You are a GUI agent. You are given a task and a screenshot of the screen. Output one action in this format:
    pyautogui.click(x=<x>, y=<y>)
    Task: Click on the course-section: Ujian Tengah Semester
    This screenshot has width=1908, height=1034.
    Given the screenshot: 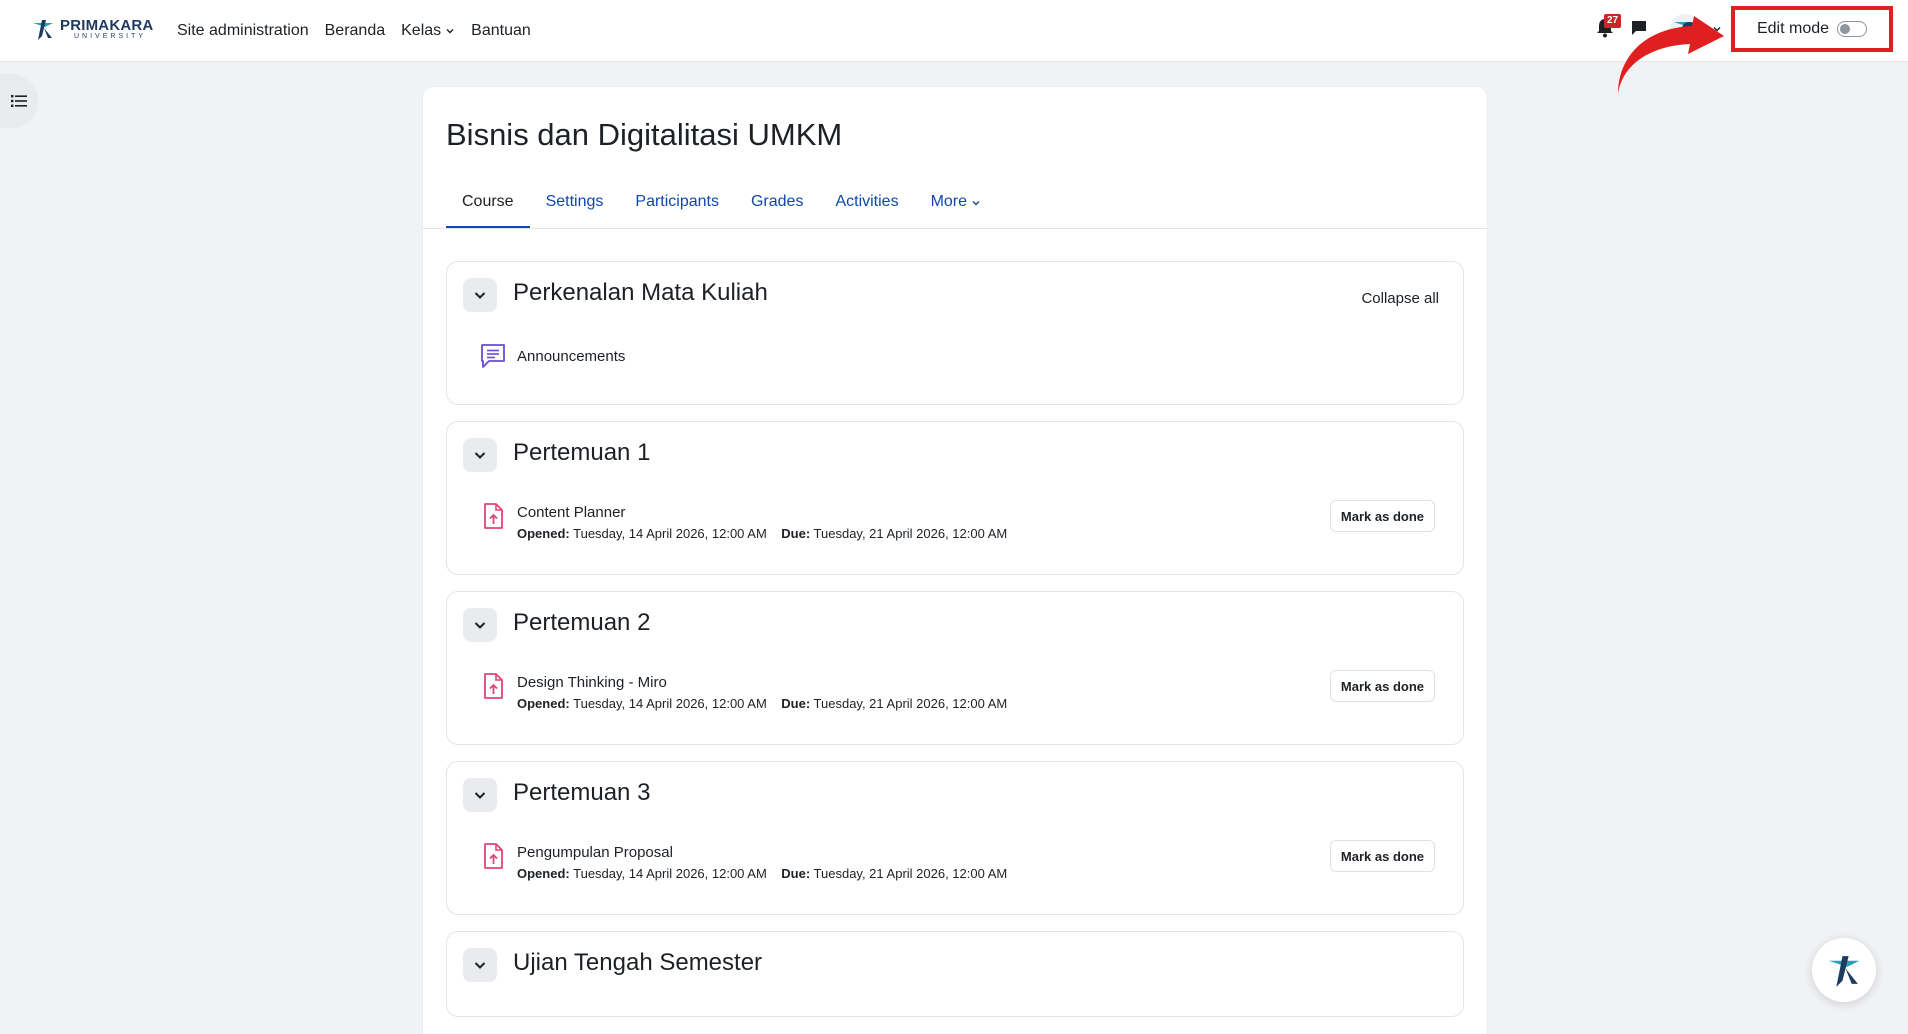 What is the action you would take?
    pyautogui.click(x=955, y=974)
    